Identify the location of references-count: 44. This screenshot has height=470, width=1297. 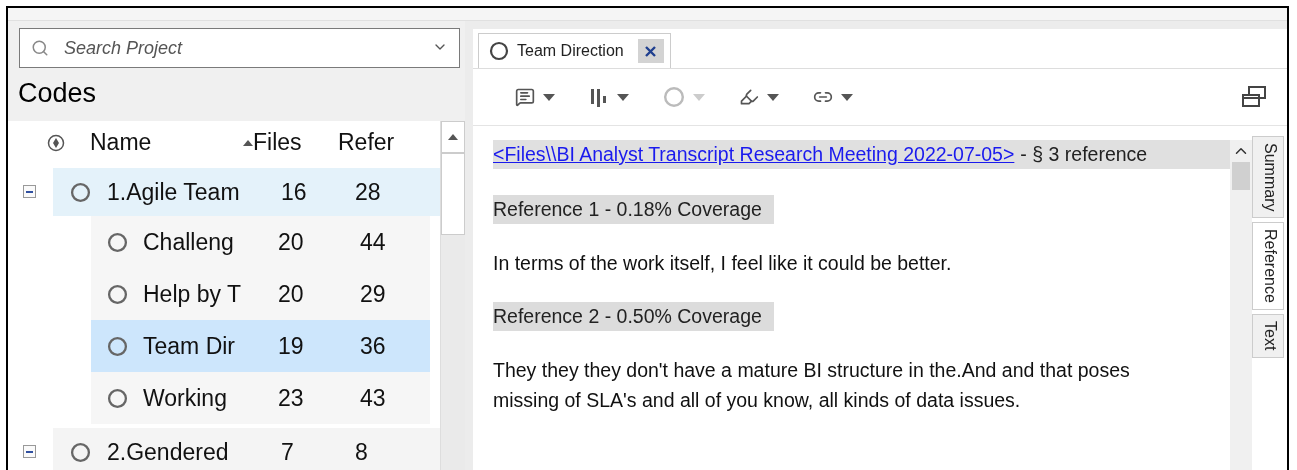
(373, 242).